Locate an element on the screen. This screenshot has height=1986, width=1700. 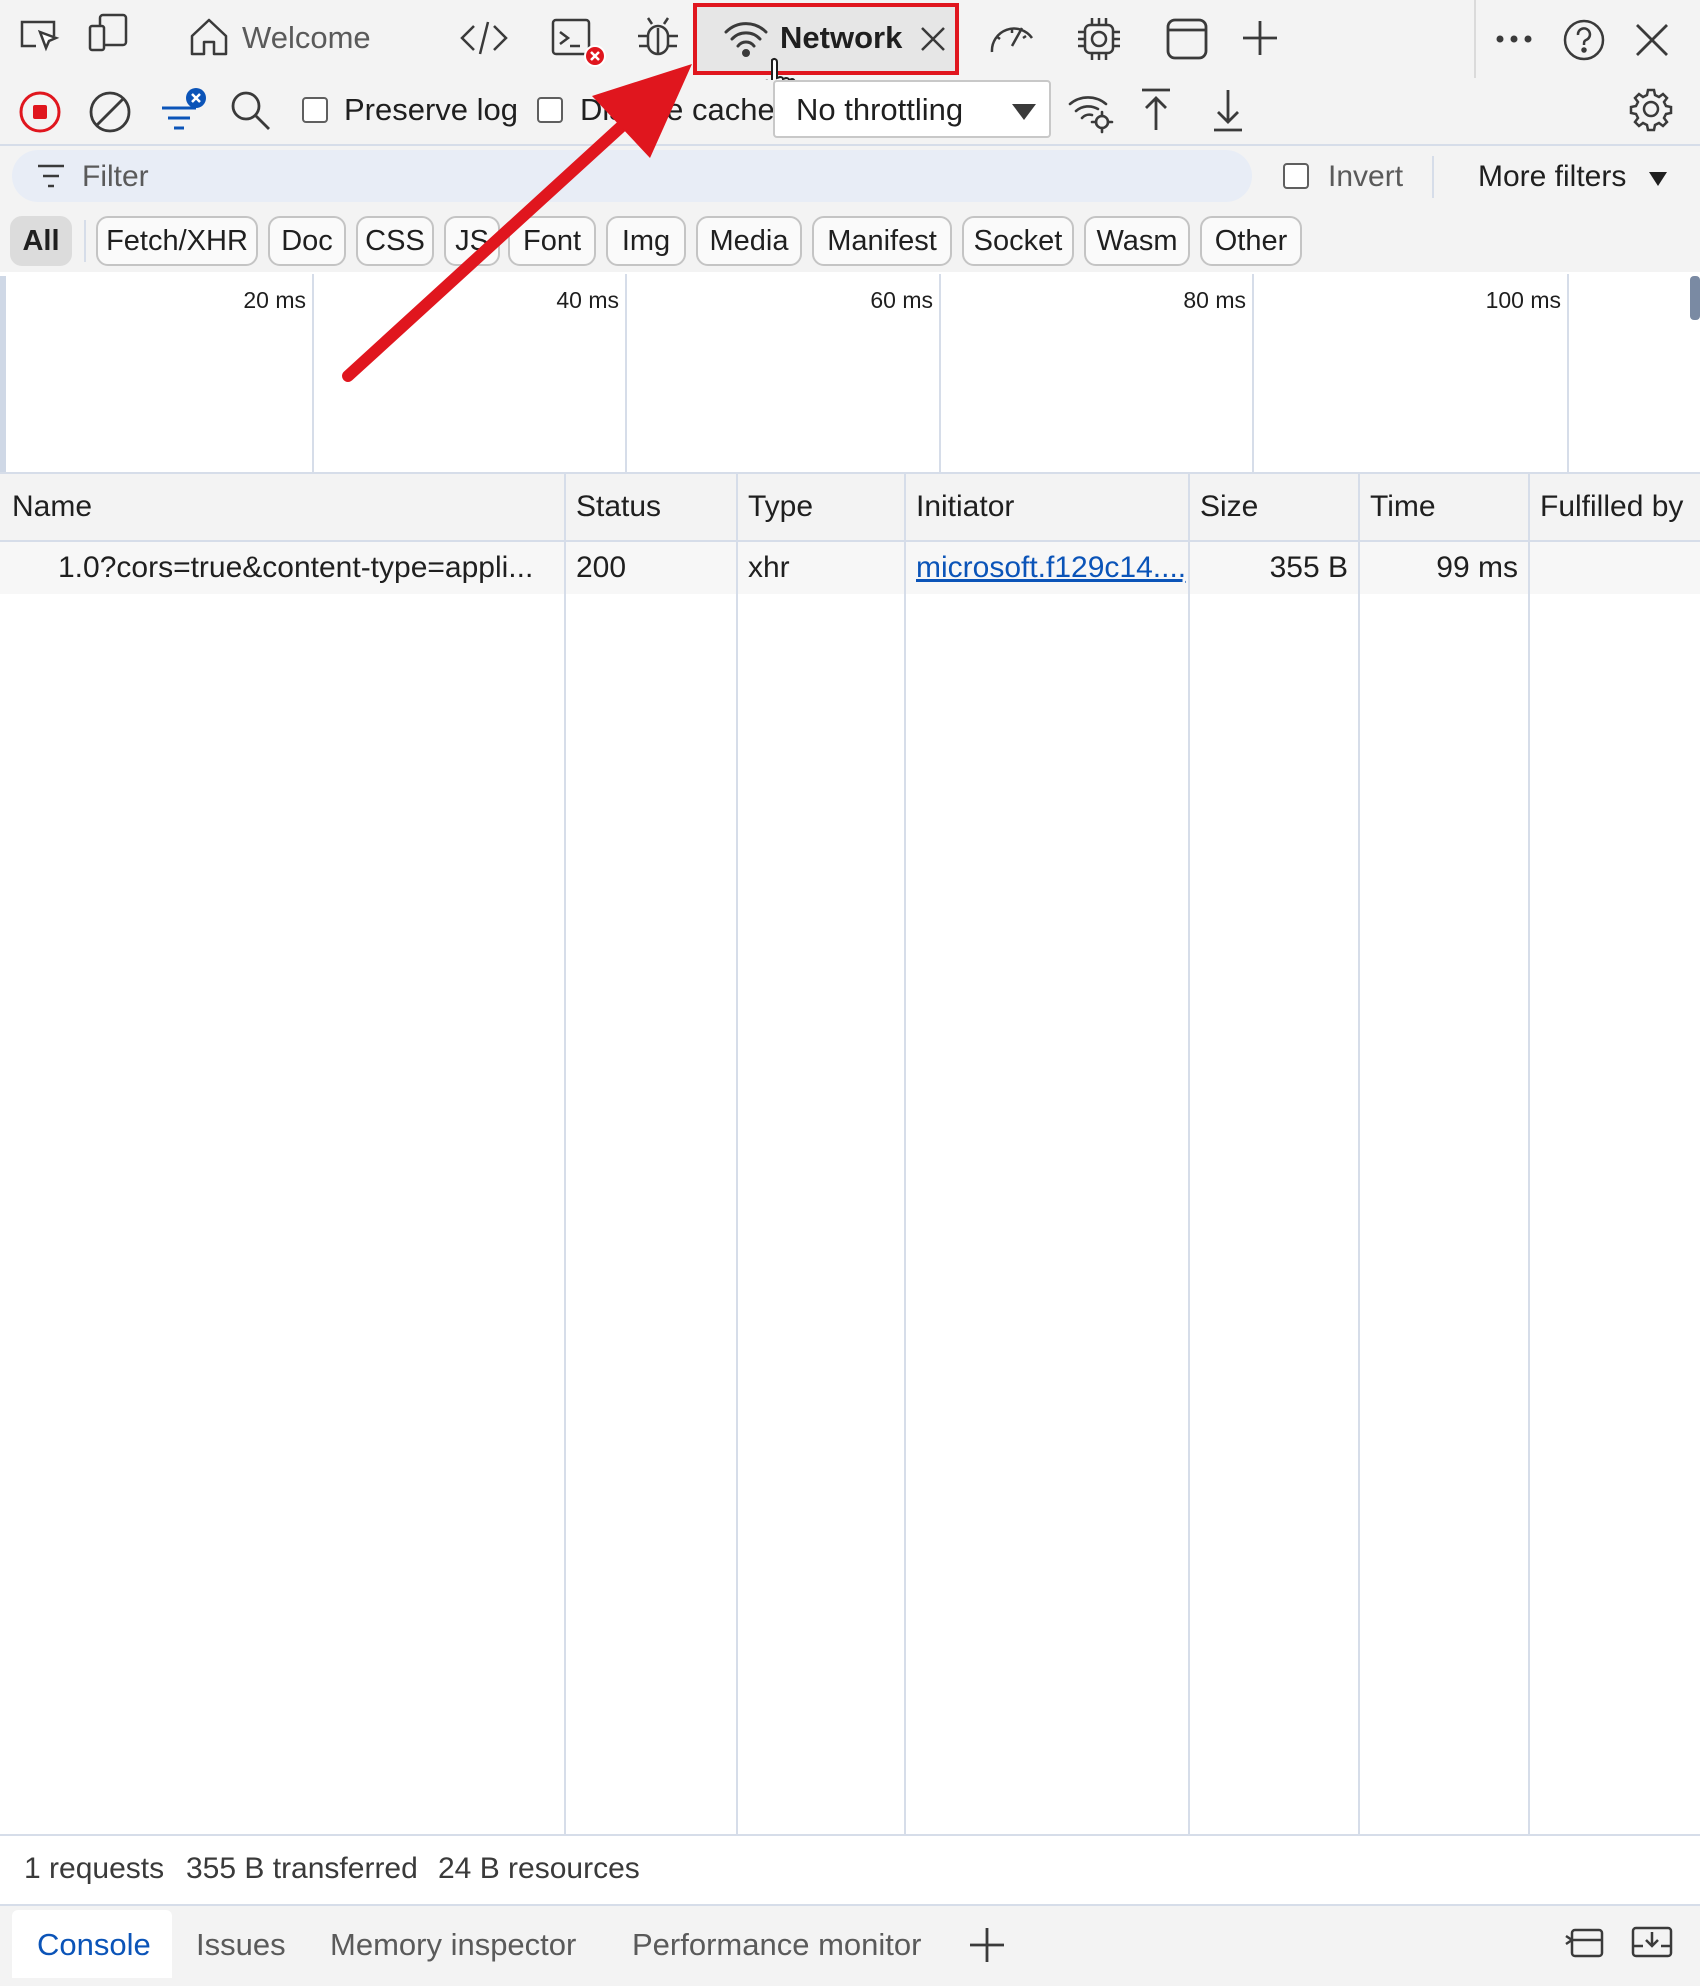
chip-all: All is located at coordinates (41, 241).